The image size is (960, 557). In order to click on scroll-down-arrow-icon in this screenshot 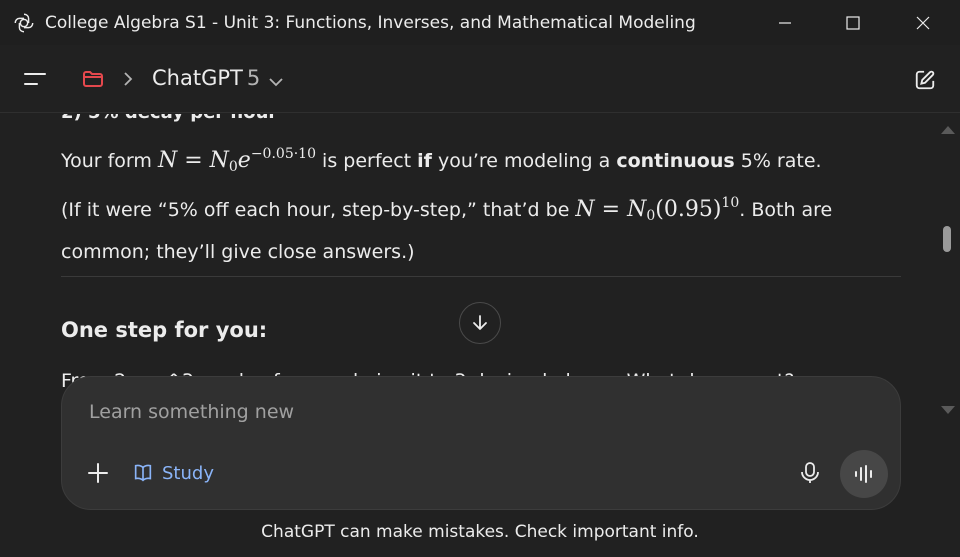, I will do `click(948, 409)`.